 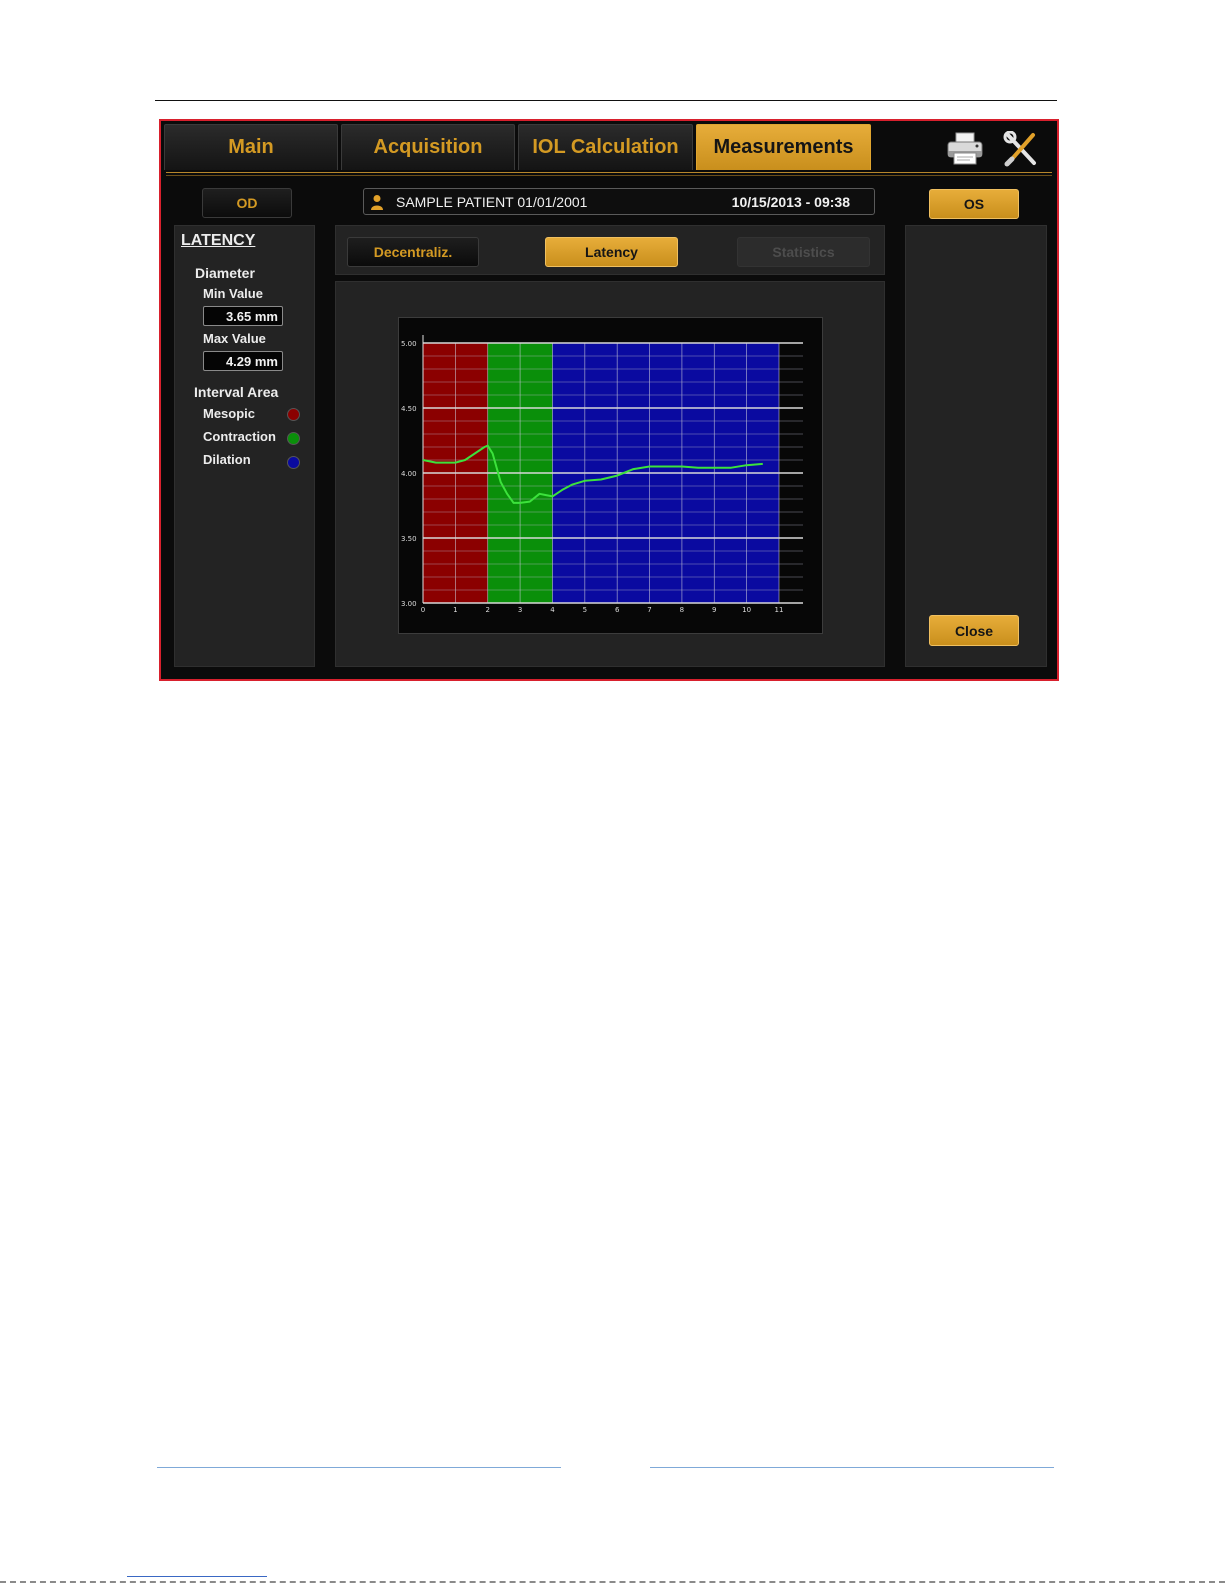 What do you see at coordinates (251, 147) in the screenshot?
I see `tab-main: Main` at bounding box center [251, 147].